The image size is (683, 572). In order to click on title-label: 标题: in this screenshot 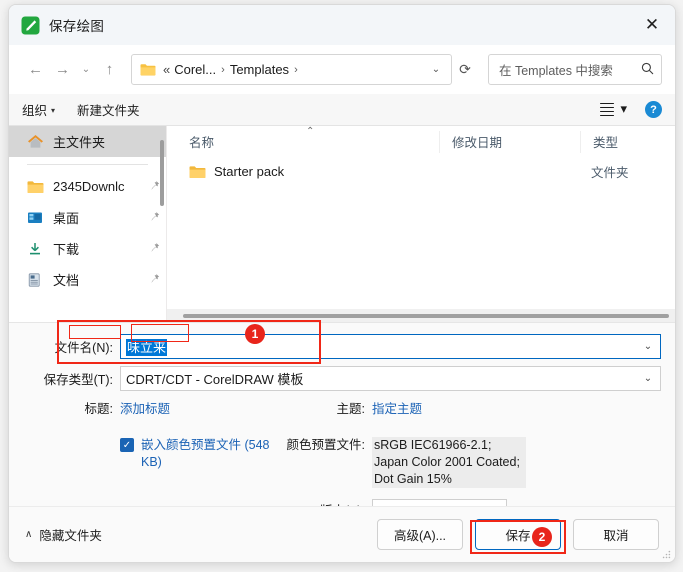, I will do `click(98, 409)`.